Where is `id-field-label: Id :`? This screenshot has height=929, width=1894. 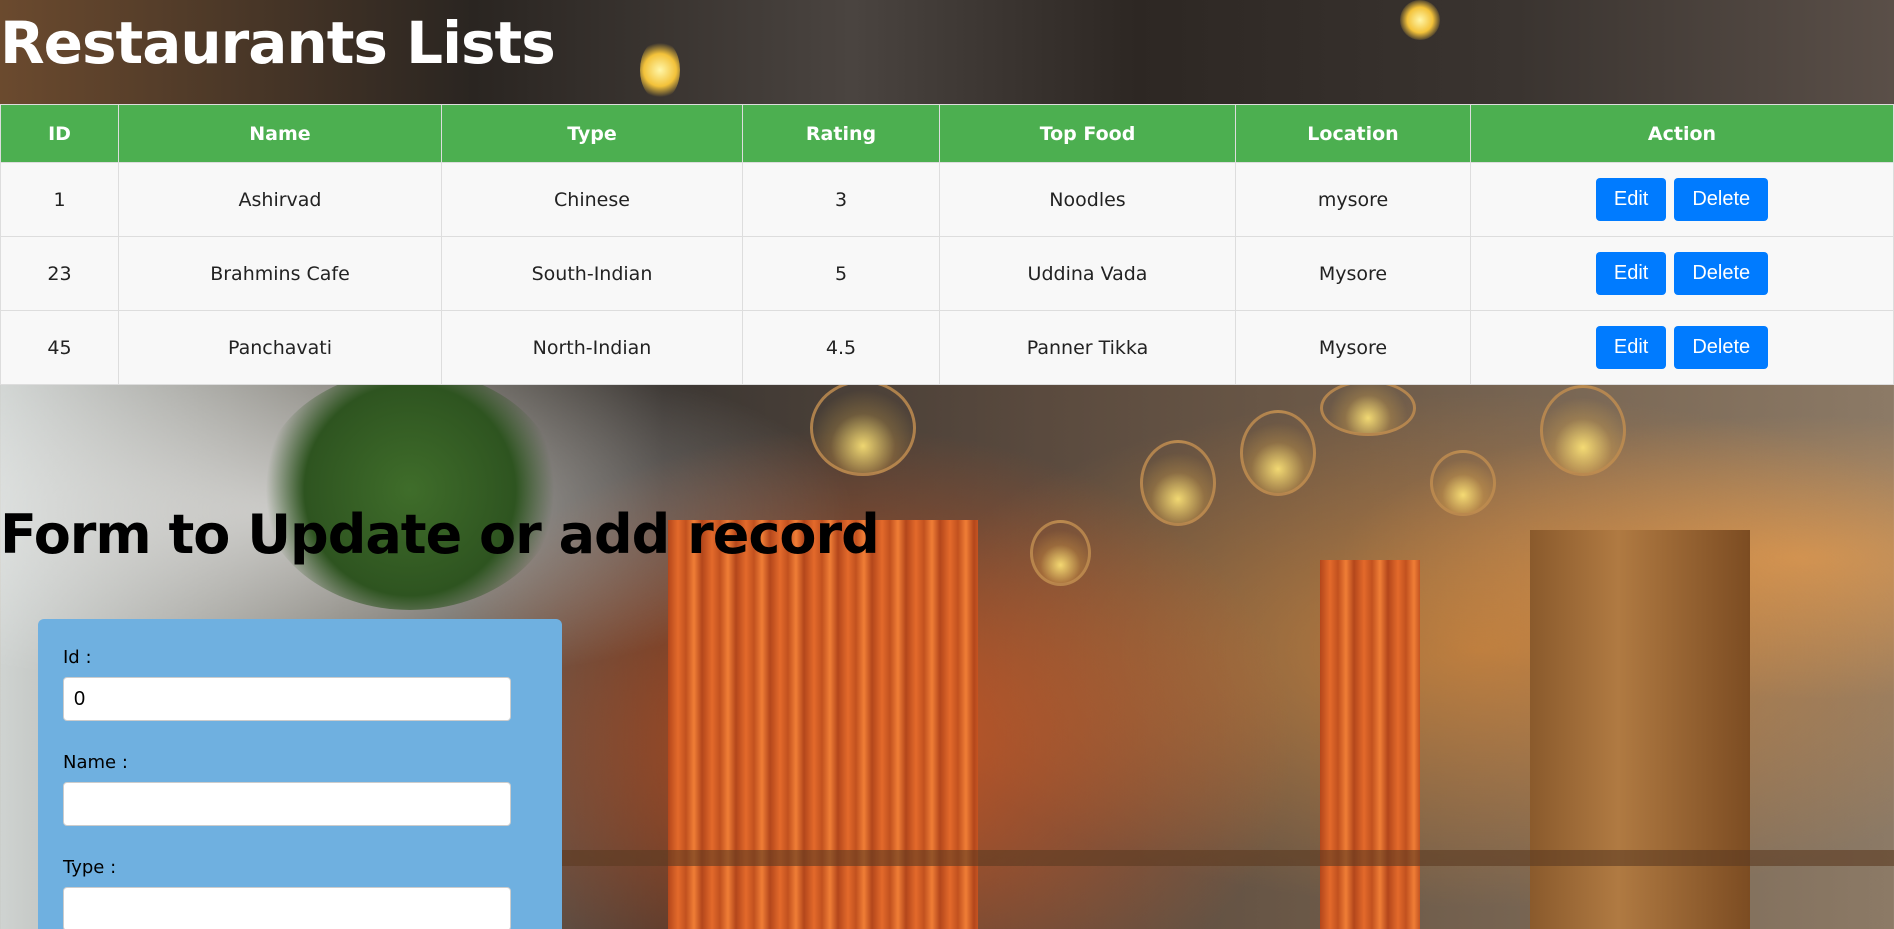
id-field-label: Id : is located at coordinates (77, 657).